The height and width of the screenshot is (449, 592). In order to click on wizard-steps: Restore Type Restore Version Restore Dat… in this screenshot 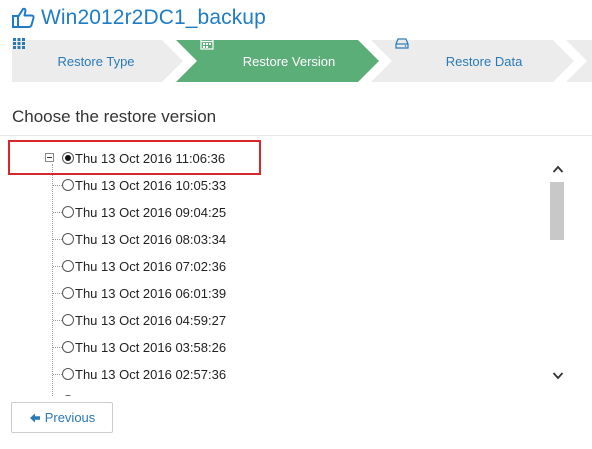, I will do `click(296, 61)`.